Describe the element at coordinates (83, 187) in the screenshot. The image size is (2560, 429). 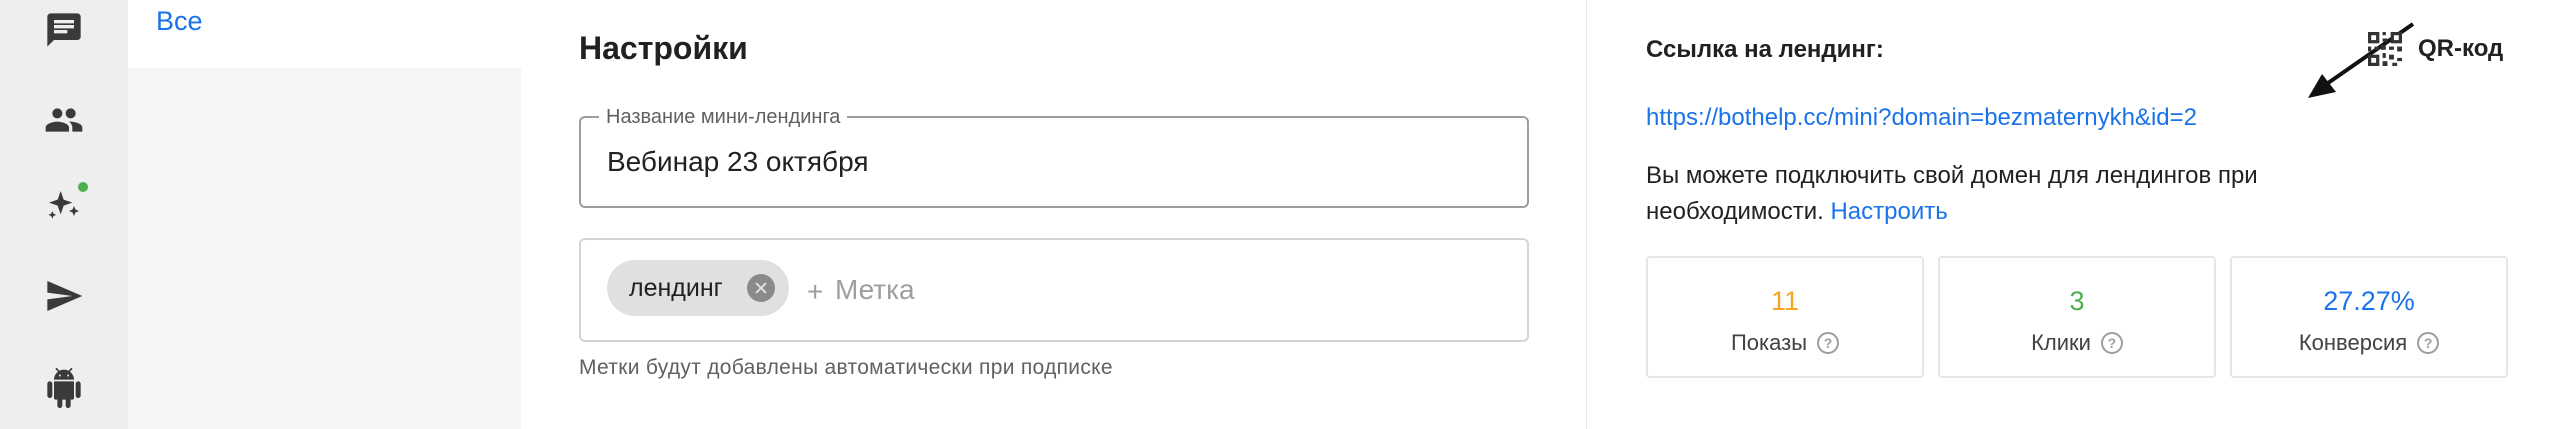
I see `status-indicator` at that location.